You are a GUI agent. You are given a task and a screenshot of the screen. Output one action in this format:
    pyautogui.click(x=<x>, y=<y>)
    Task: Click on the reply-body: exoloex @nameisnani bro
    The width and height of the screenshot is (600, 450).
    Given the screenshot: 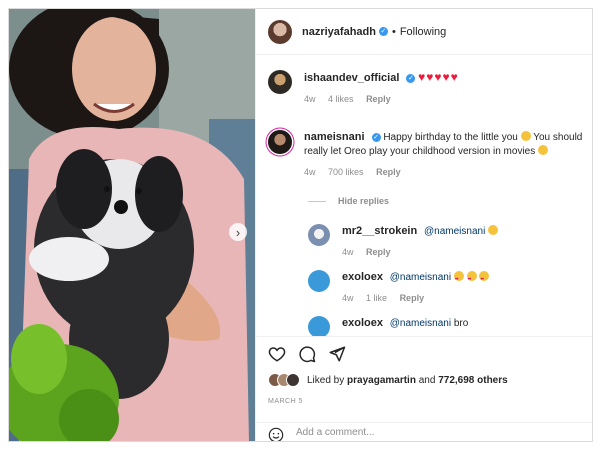 What is the action you would take?
    pyautogui.click(x=405, y=326)
    